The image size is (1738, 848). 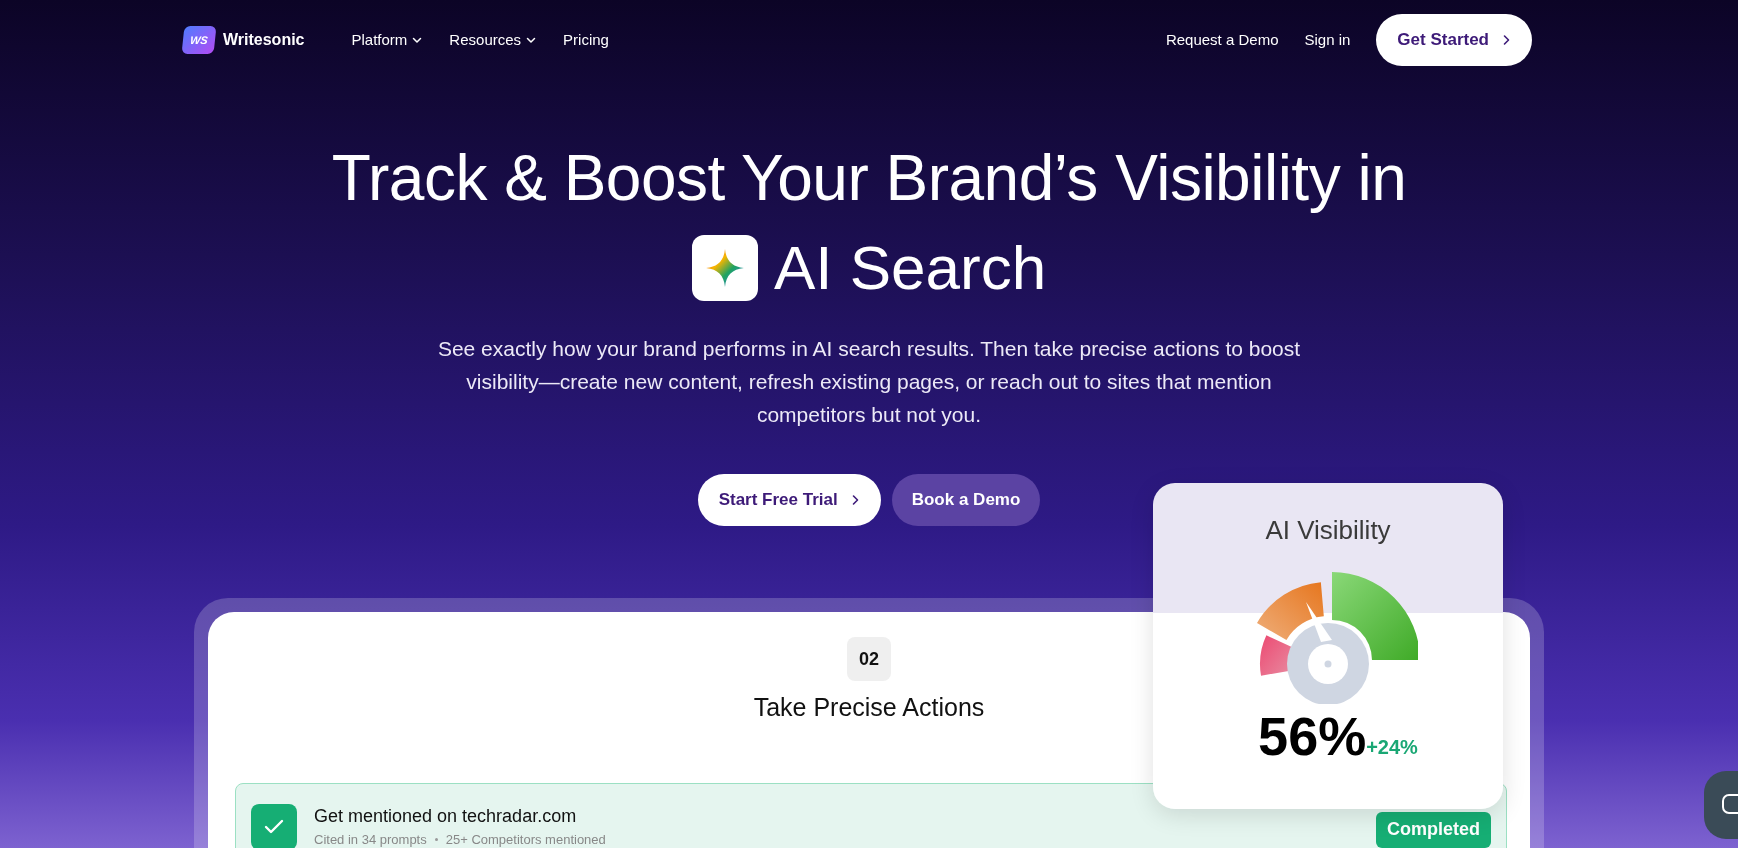 What do you see at coordinates (789, 500) in the screenshot?
I see `start-trial-button: Start Free Trial` at bounding box center [789, 500].